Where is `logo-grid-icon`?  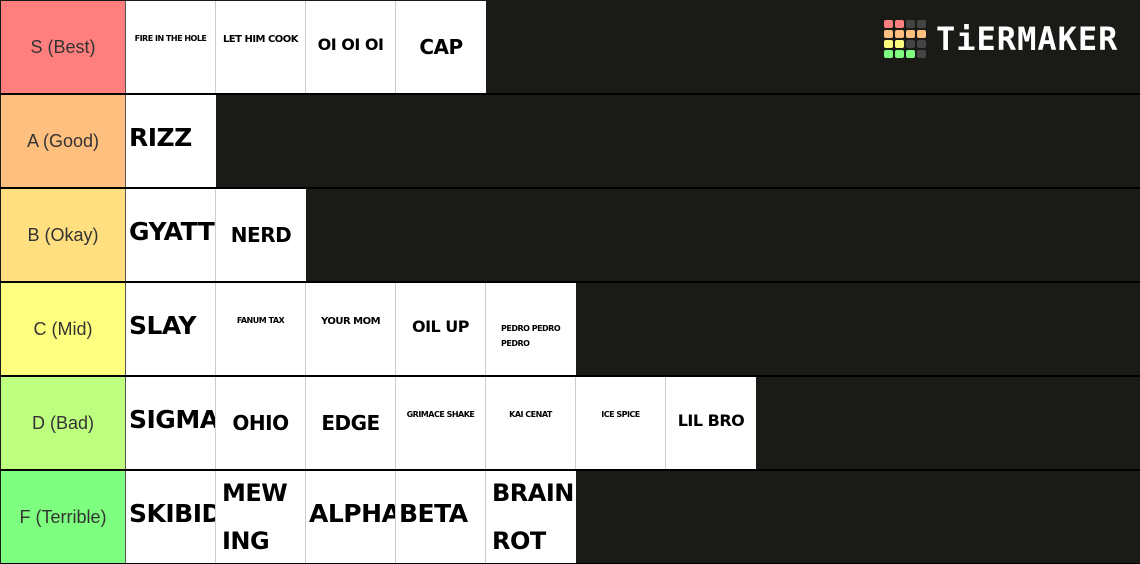 logo-grid-icon is located at coordinates (905, 39).